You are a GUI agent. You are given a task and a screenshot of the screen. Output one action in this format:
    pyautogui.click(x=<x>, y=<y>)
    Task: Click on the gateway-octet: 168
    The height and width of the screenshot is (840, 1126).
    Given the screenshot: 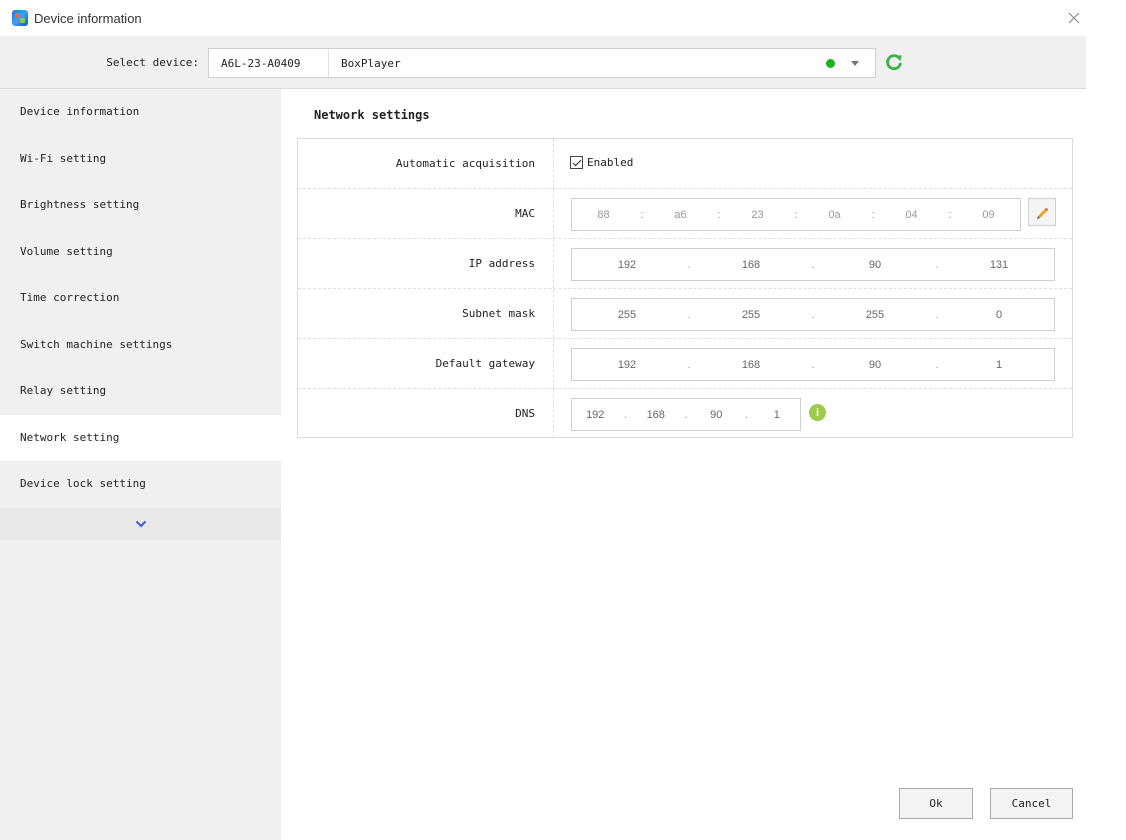 What is the action you would take?
    pyautogui.click(x=751, y=365)
    